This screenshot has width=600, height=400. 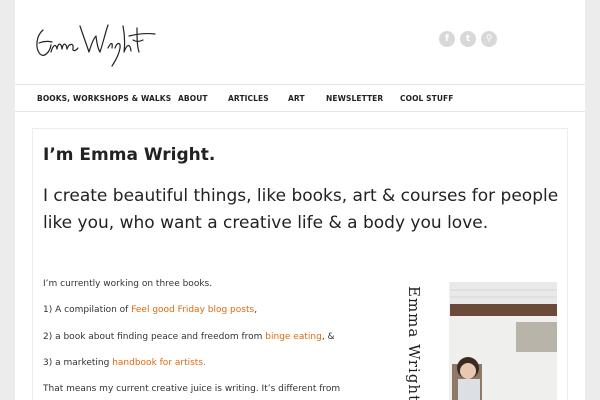 What do you see at coordinates (427, 98) in the screenshot?
I see `nav-item-cool-stuff: COOL STUFF` at bounding box center [427, 98].